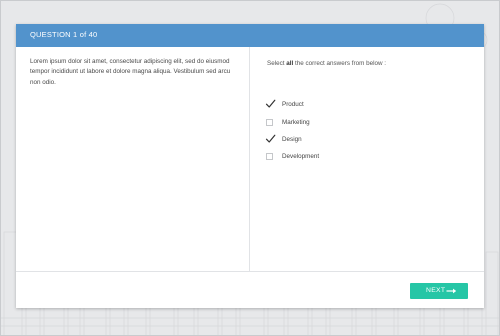  What do you see at coordinates (292, 139) in the screenshot?
I see `option-label: Design` at bounding box center [292, 139].